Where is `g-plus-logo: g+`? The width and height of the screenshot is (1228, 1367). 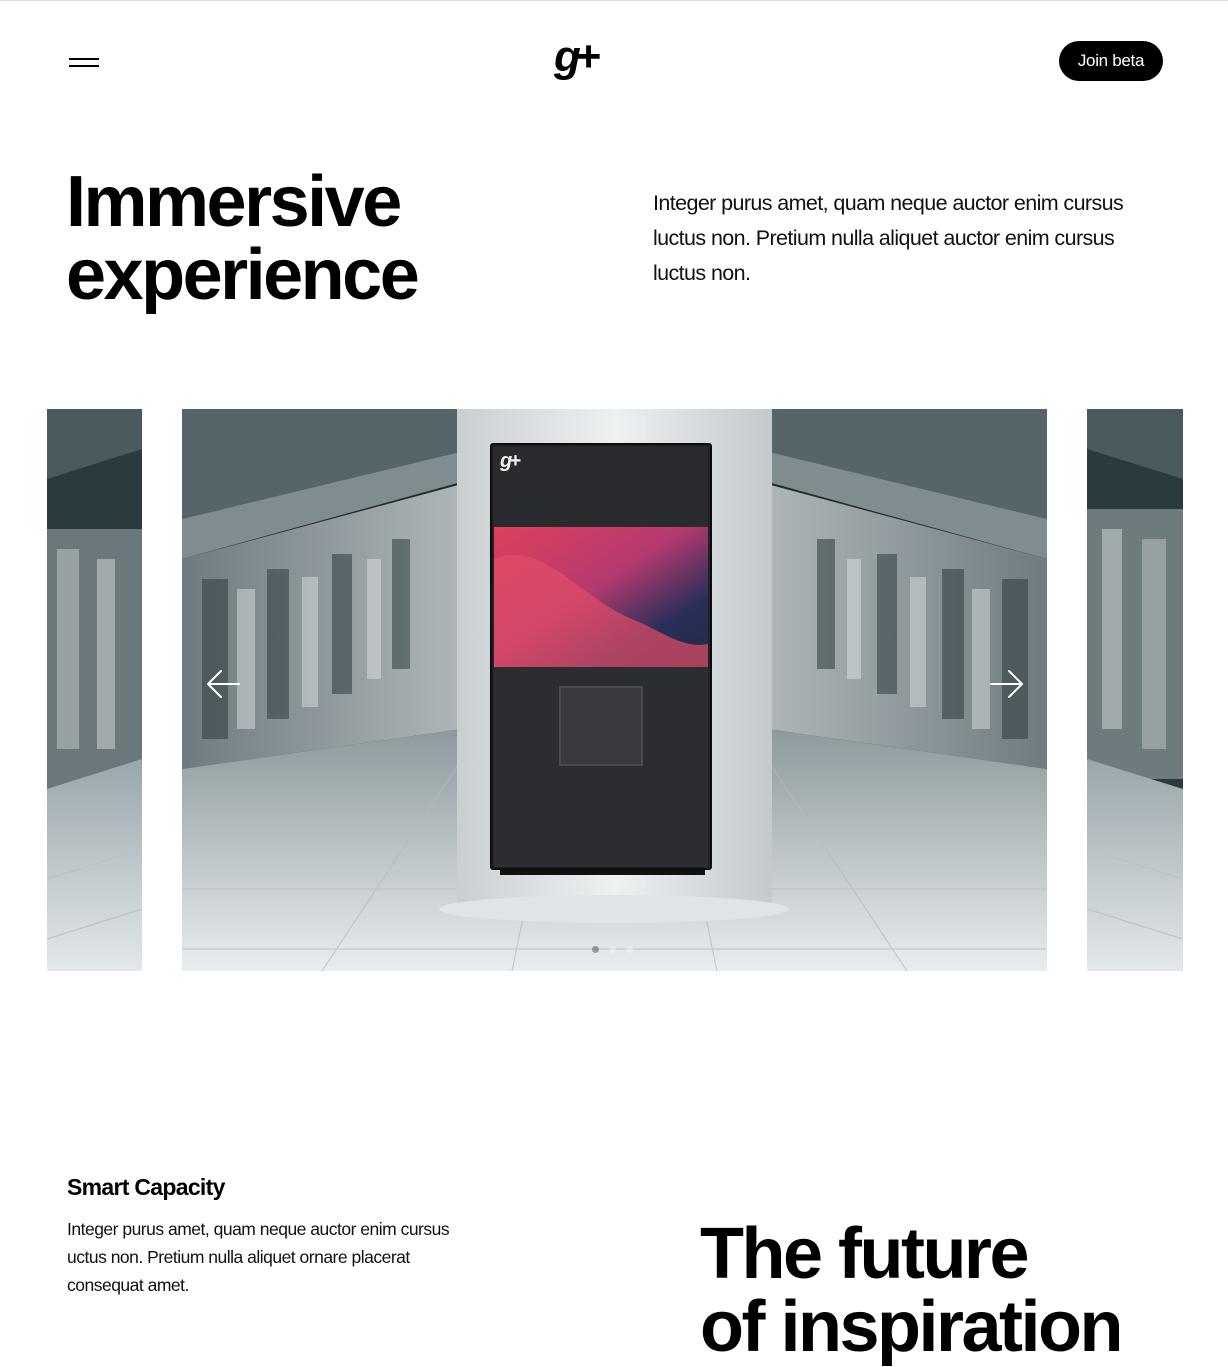
g-plus-logo: g+ is located at coordinates (581, 61).